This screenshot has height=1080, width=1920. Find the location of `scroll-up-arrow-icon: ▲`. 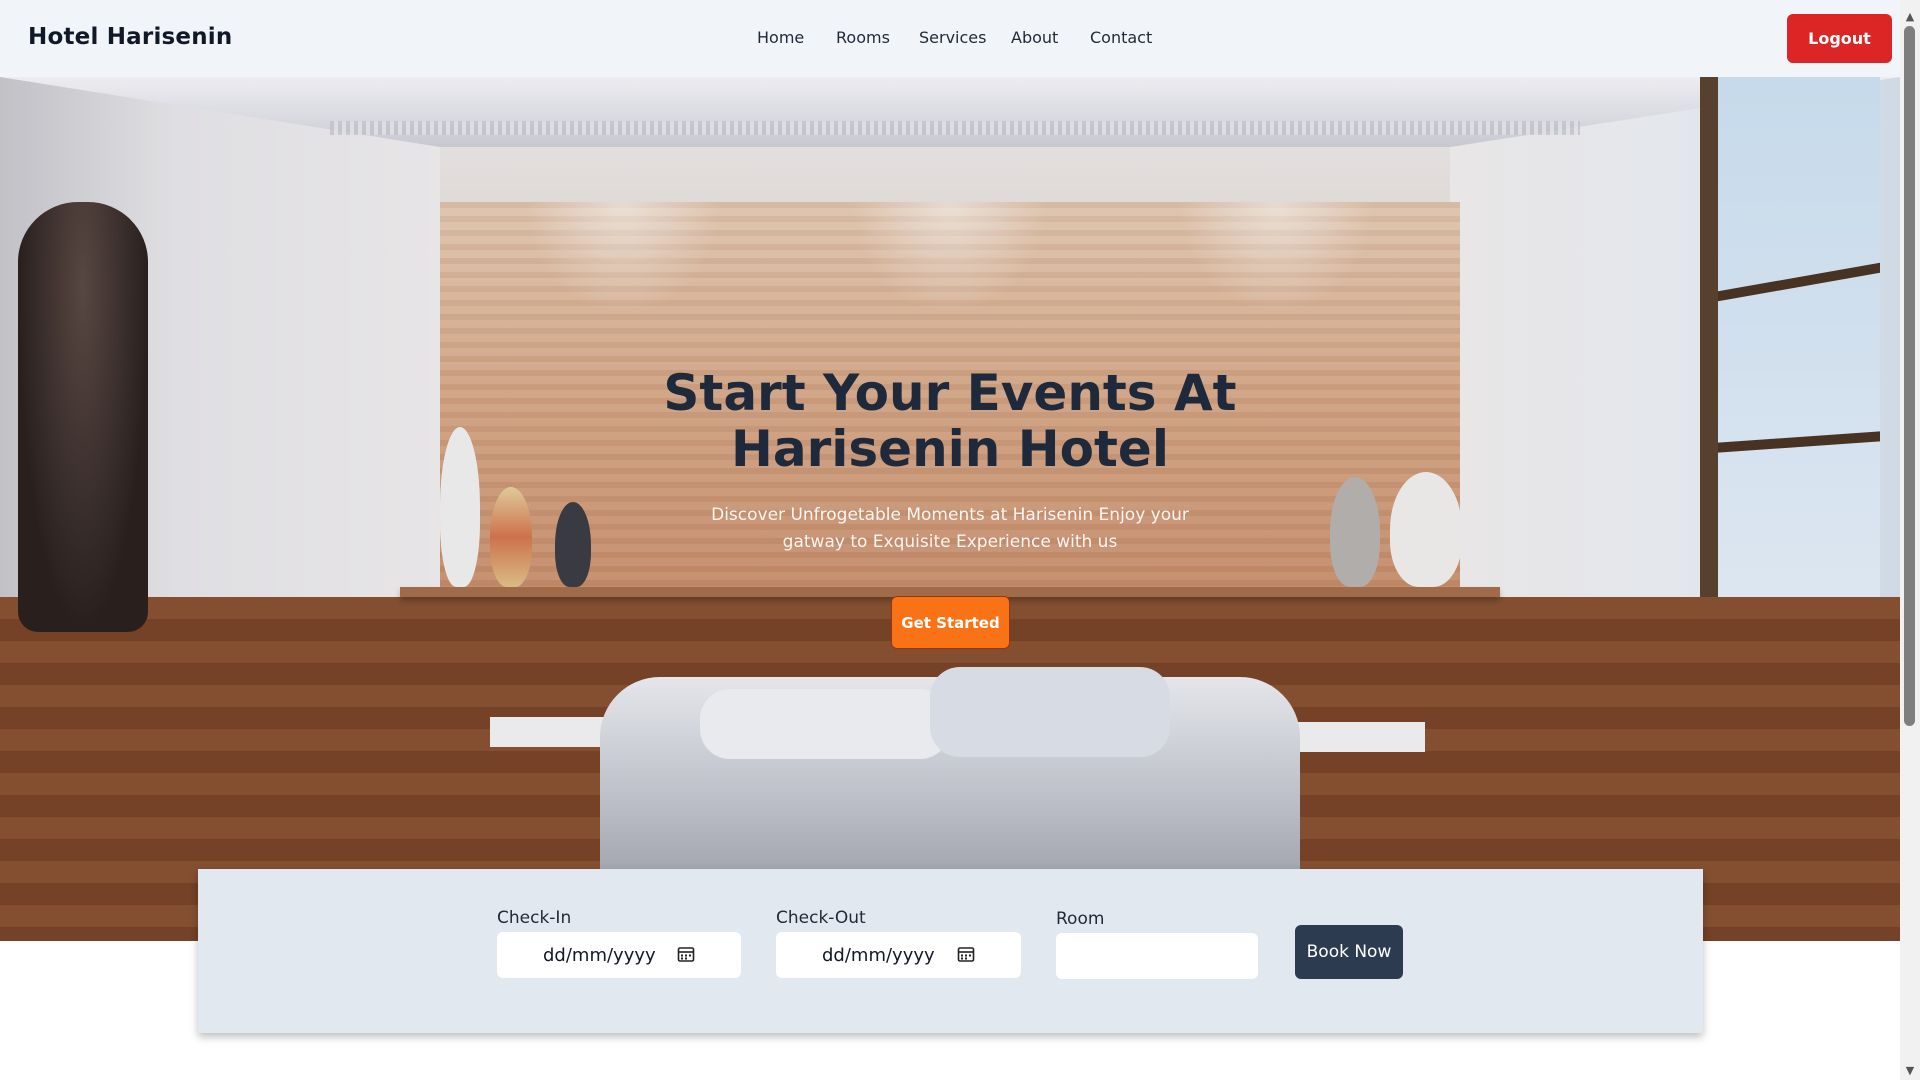

scroll-up-arrow-icon: ▲ is located at coordinates (1910, 17).